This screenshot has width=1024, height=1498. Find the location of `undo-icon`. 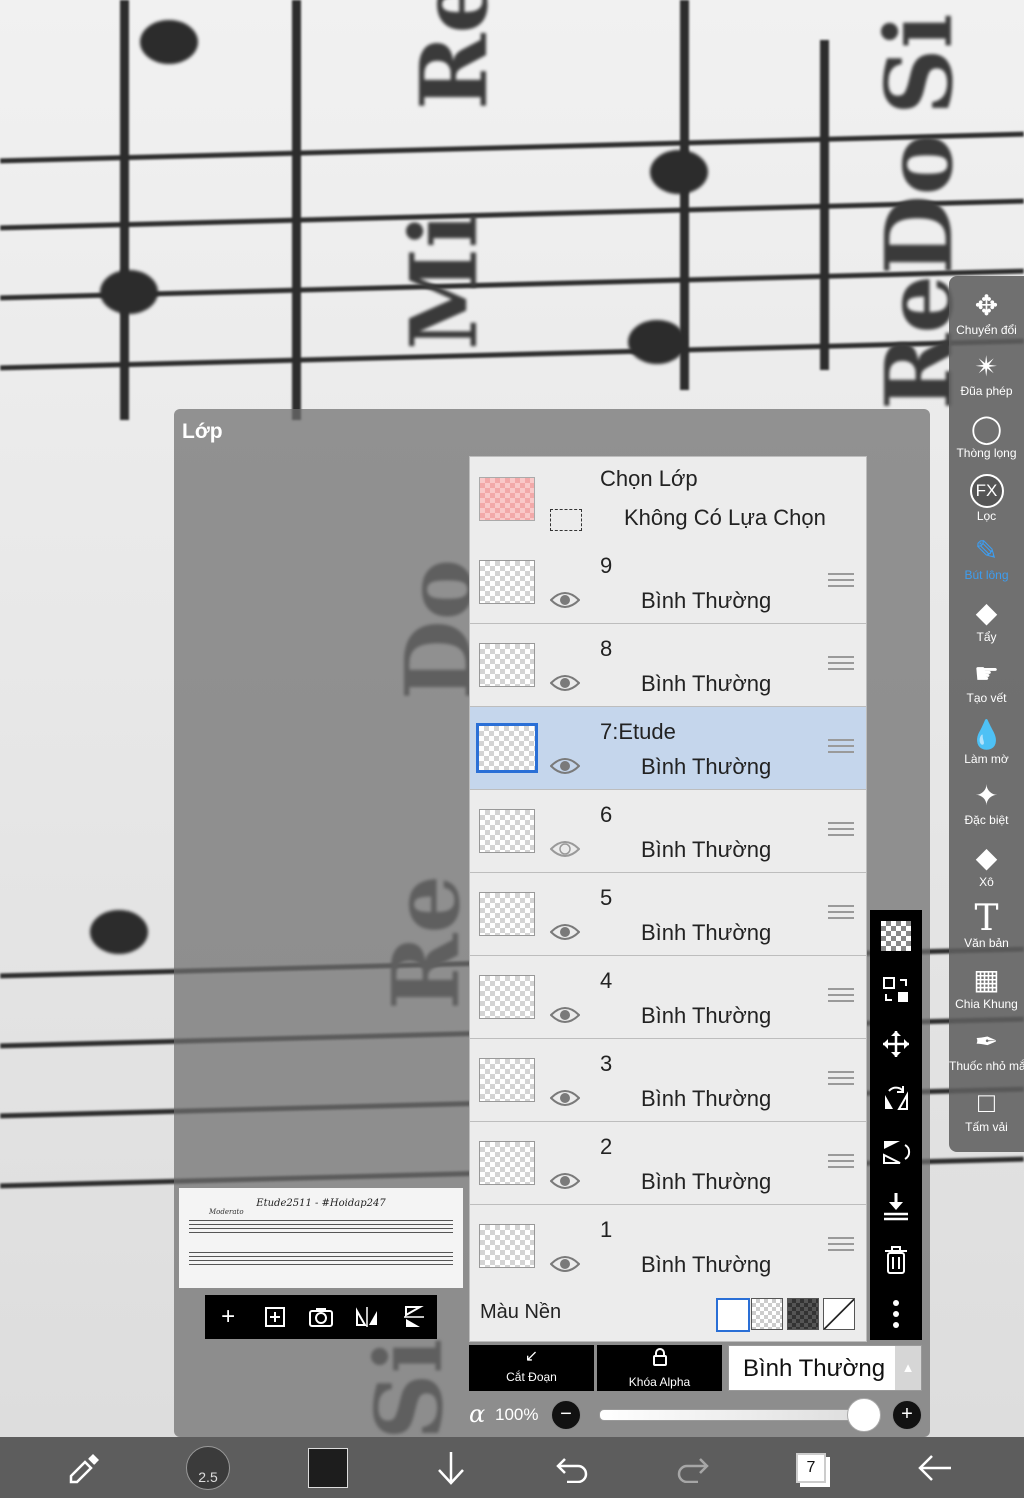

undo-icon is located at coordinates (572, 1467).